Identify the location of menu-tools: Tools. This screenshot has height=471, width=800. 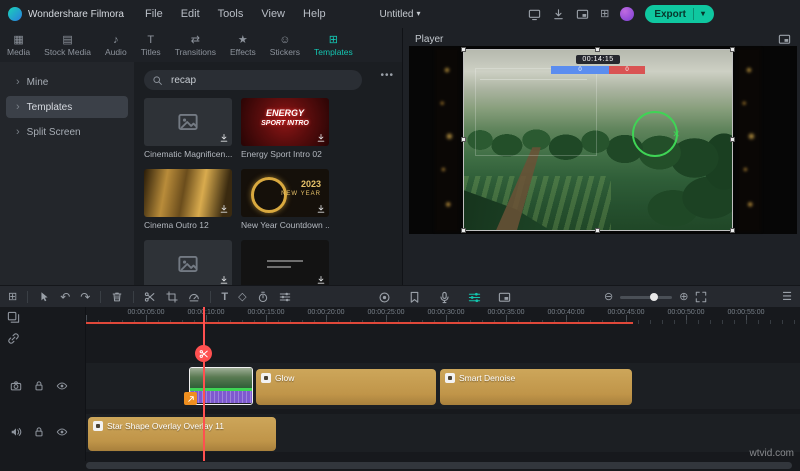
(231, 14).